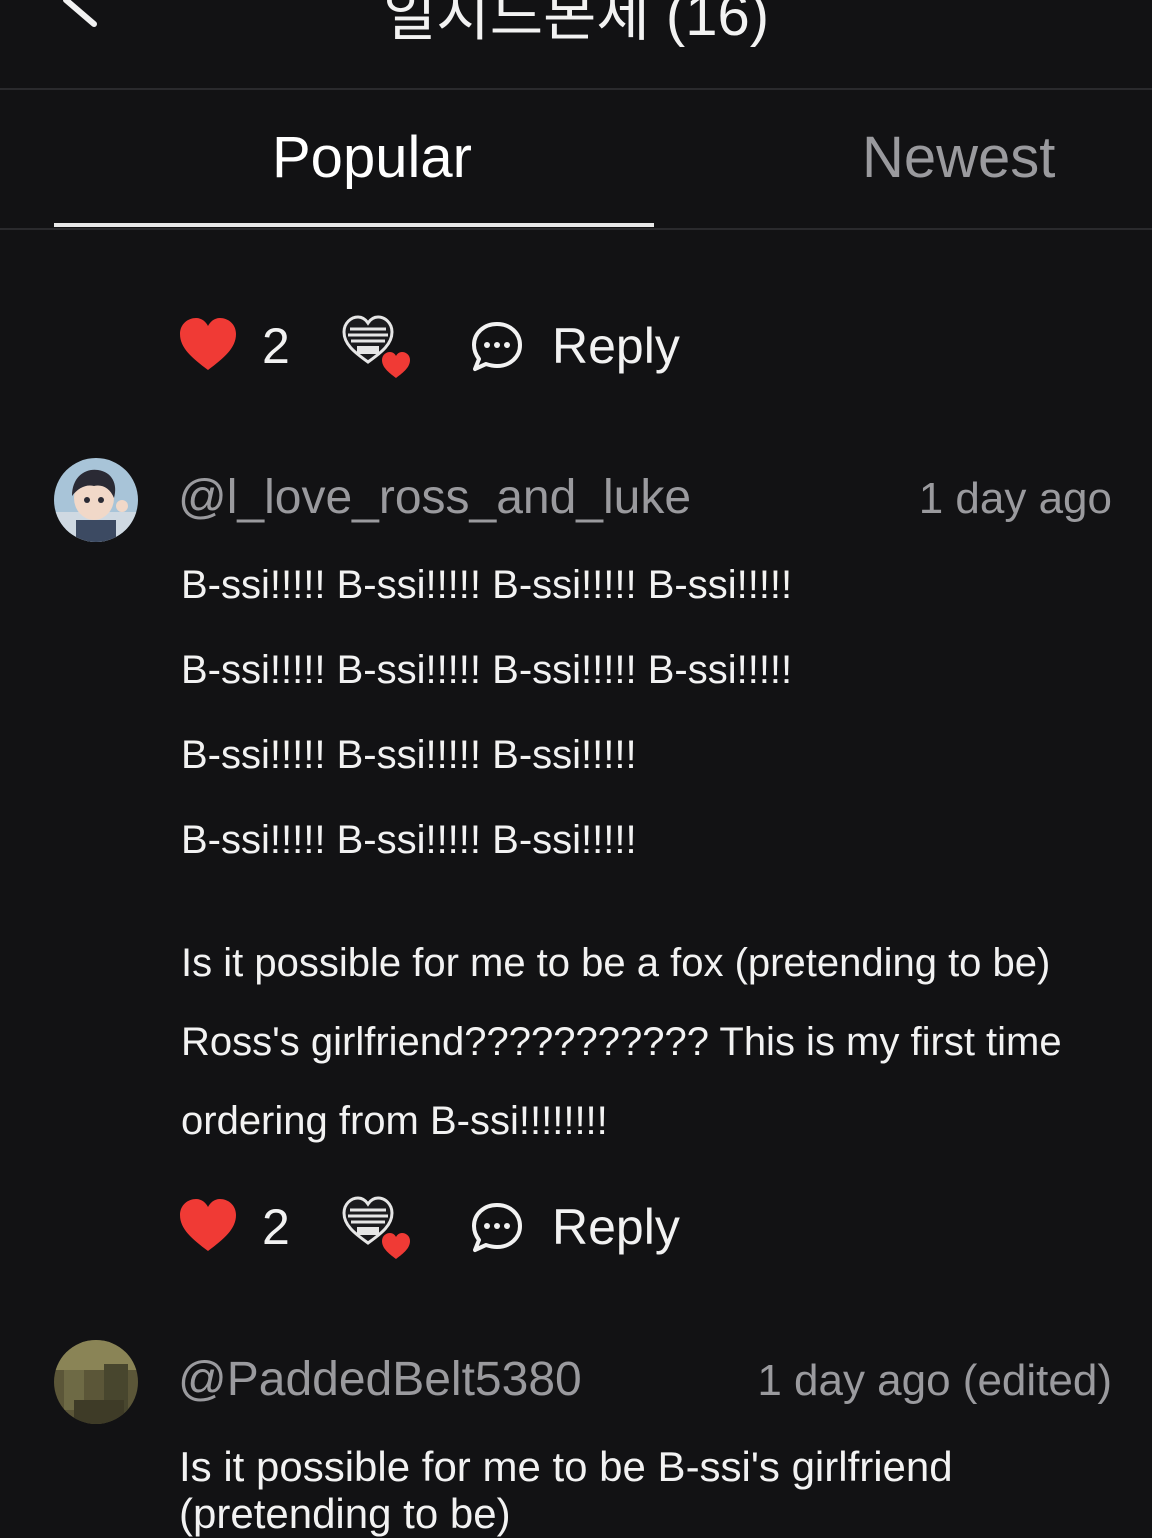 This screenshot has width=1152, height=1538. Describe the element at coordinates (380, 1379) in the screenshot. I see `comment-username: @PaddedBelt5380` at that location.